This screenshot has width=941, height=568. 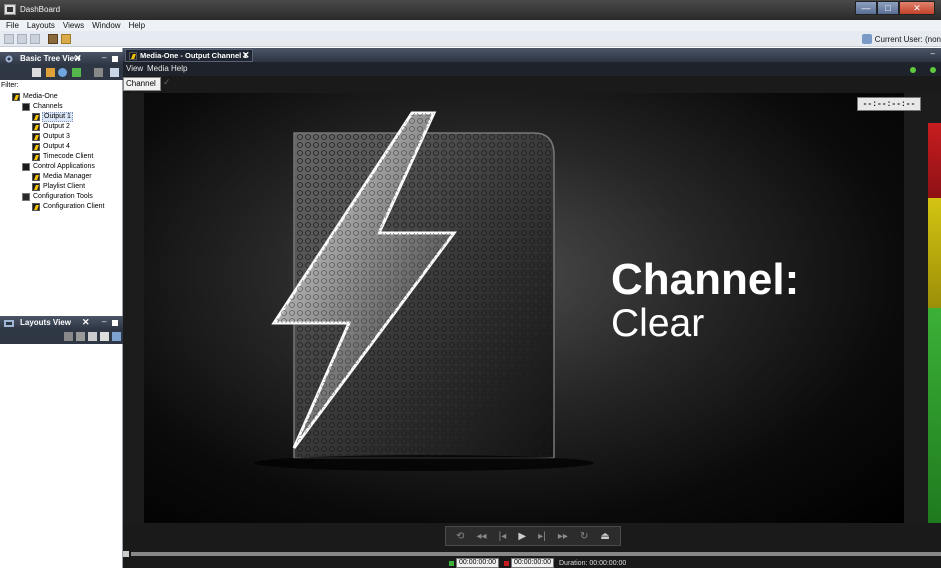 What do you see at coordinates (470, 39) in the screenshot?
I see `main-toolbar: Current User: (non` at bounding box center [470, 39].